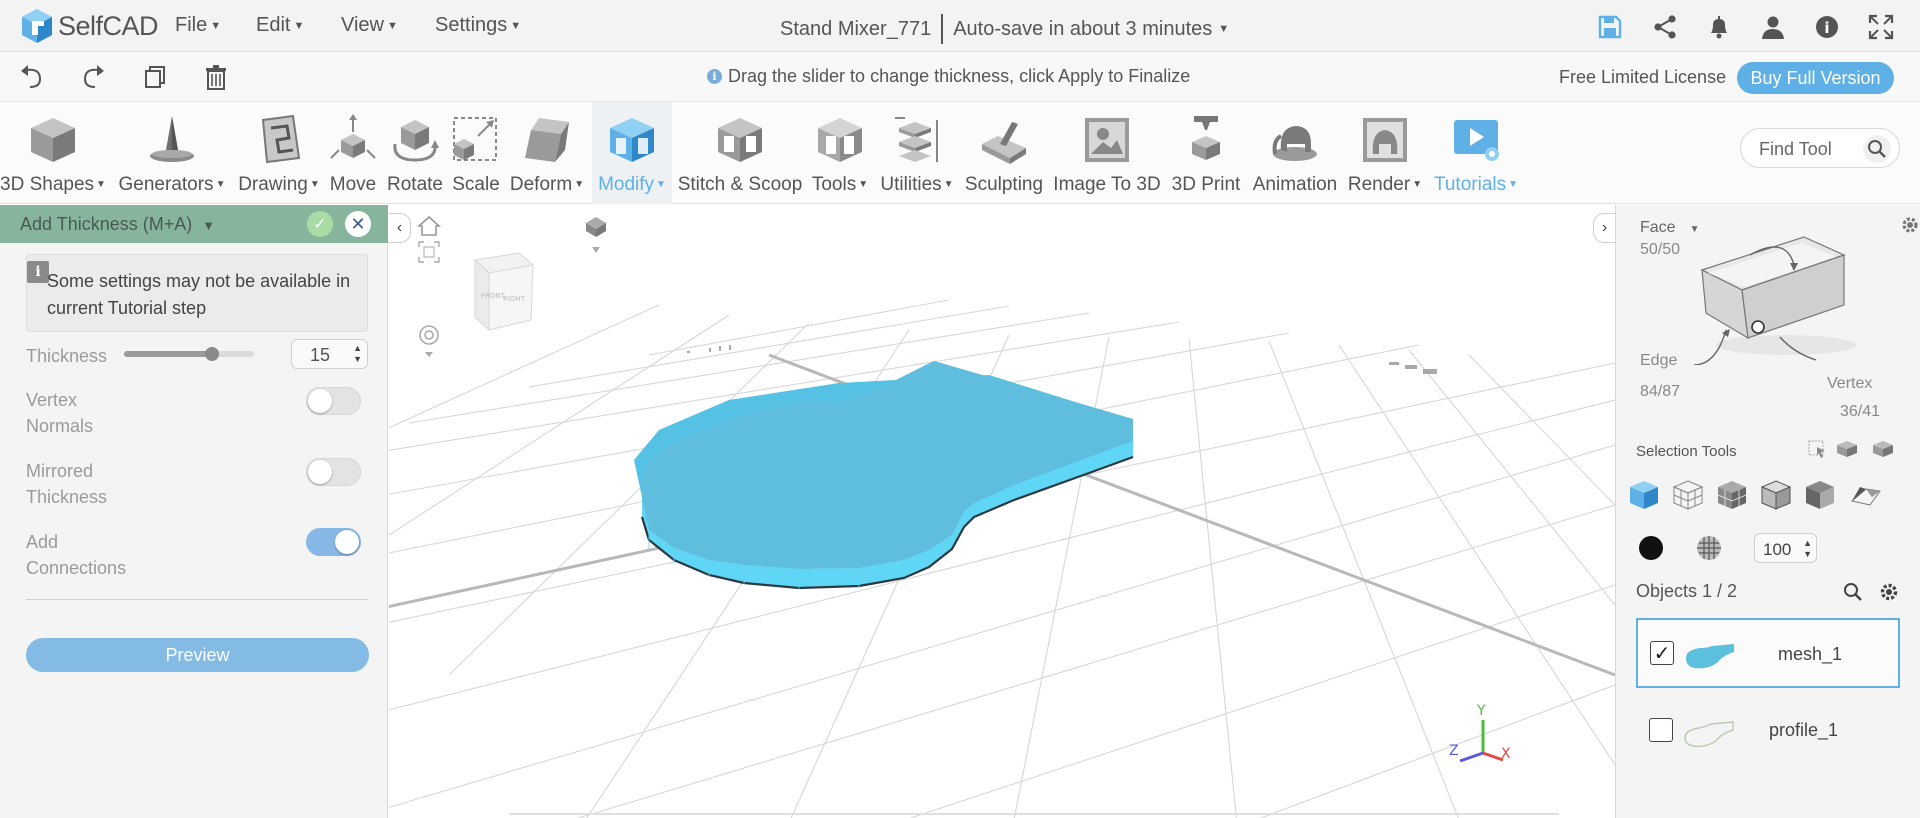 Image resolution: width=1920 pixels, height=818 pixels. Describe the element at coordinates (1732, 495) in the screenshot. I see `select-mesh-tool-icon` at that location.